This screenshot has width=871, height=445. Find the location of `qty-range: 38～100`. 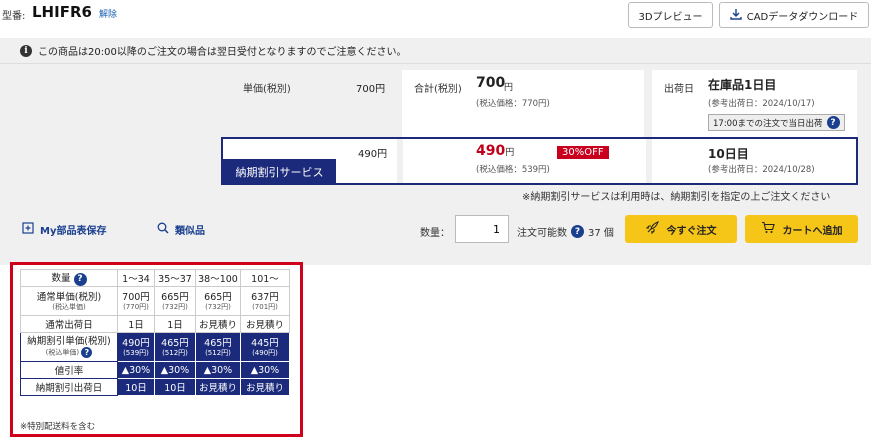

qty-range: 38～100 is located at coordinates (218, 278).